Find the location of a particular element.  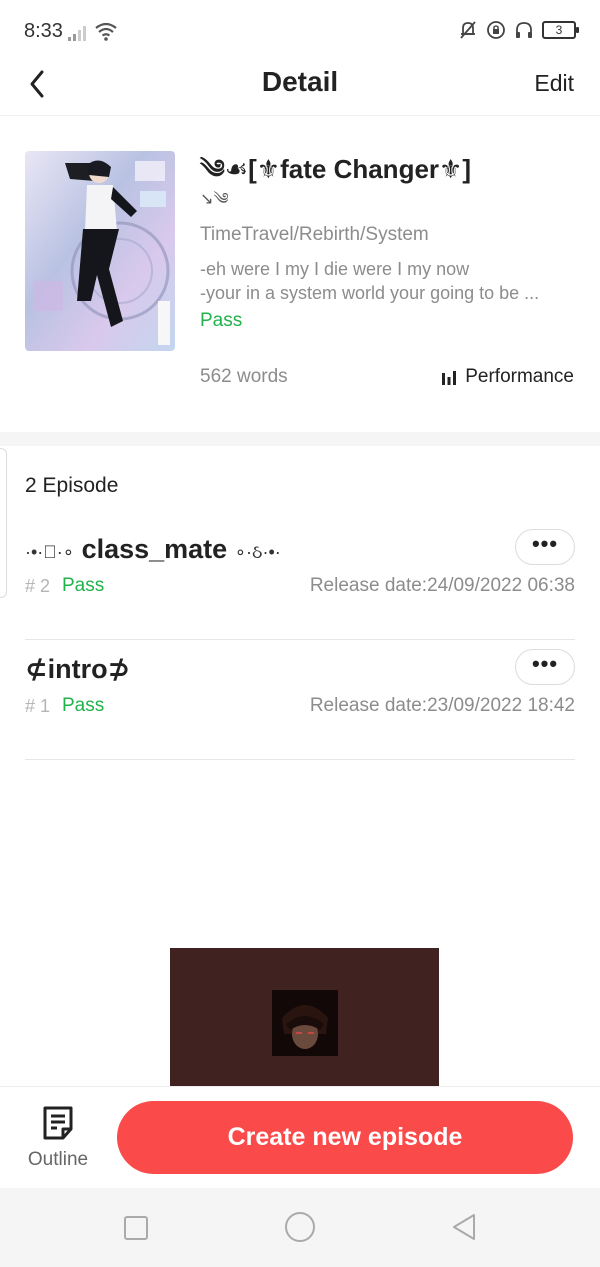

lock-rotation-icon is located at coordinates (496, 30).